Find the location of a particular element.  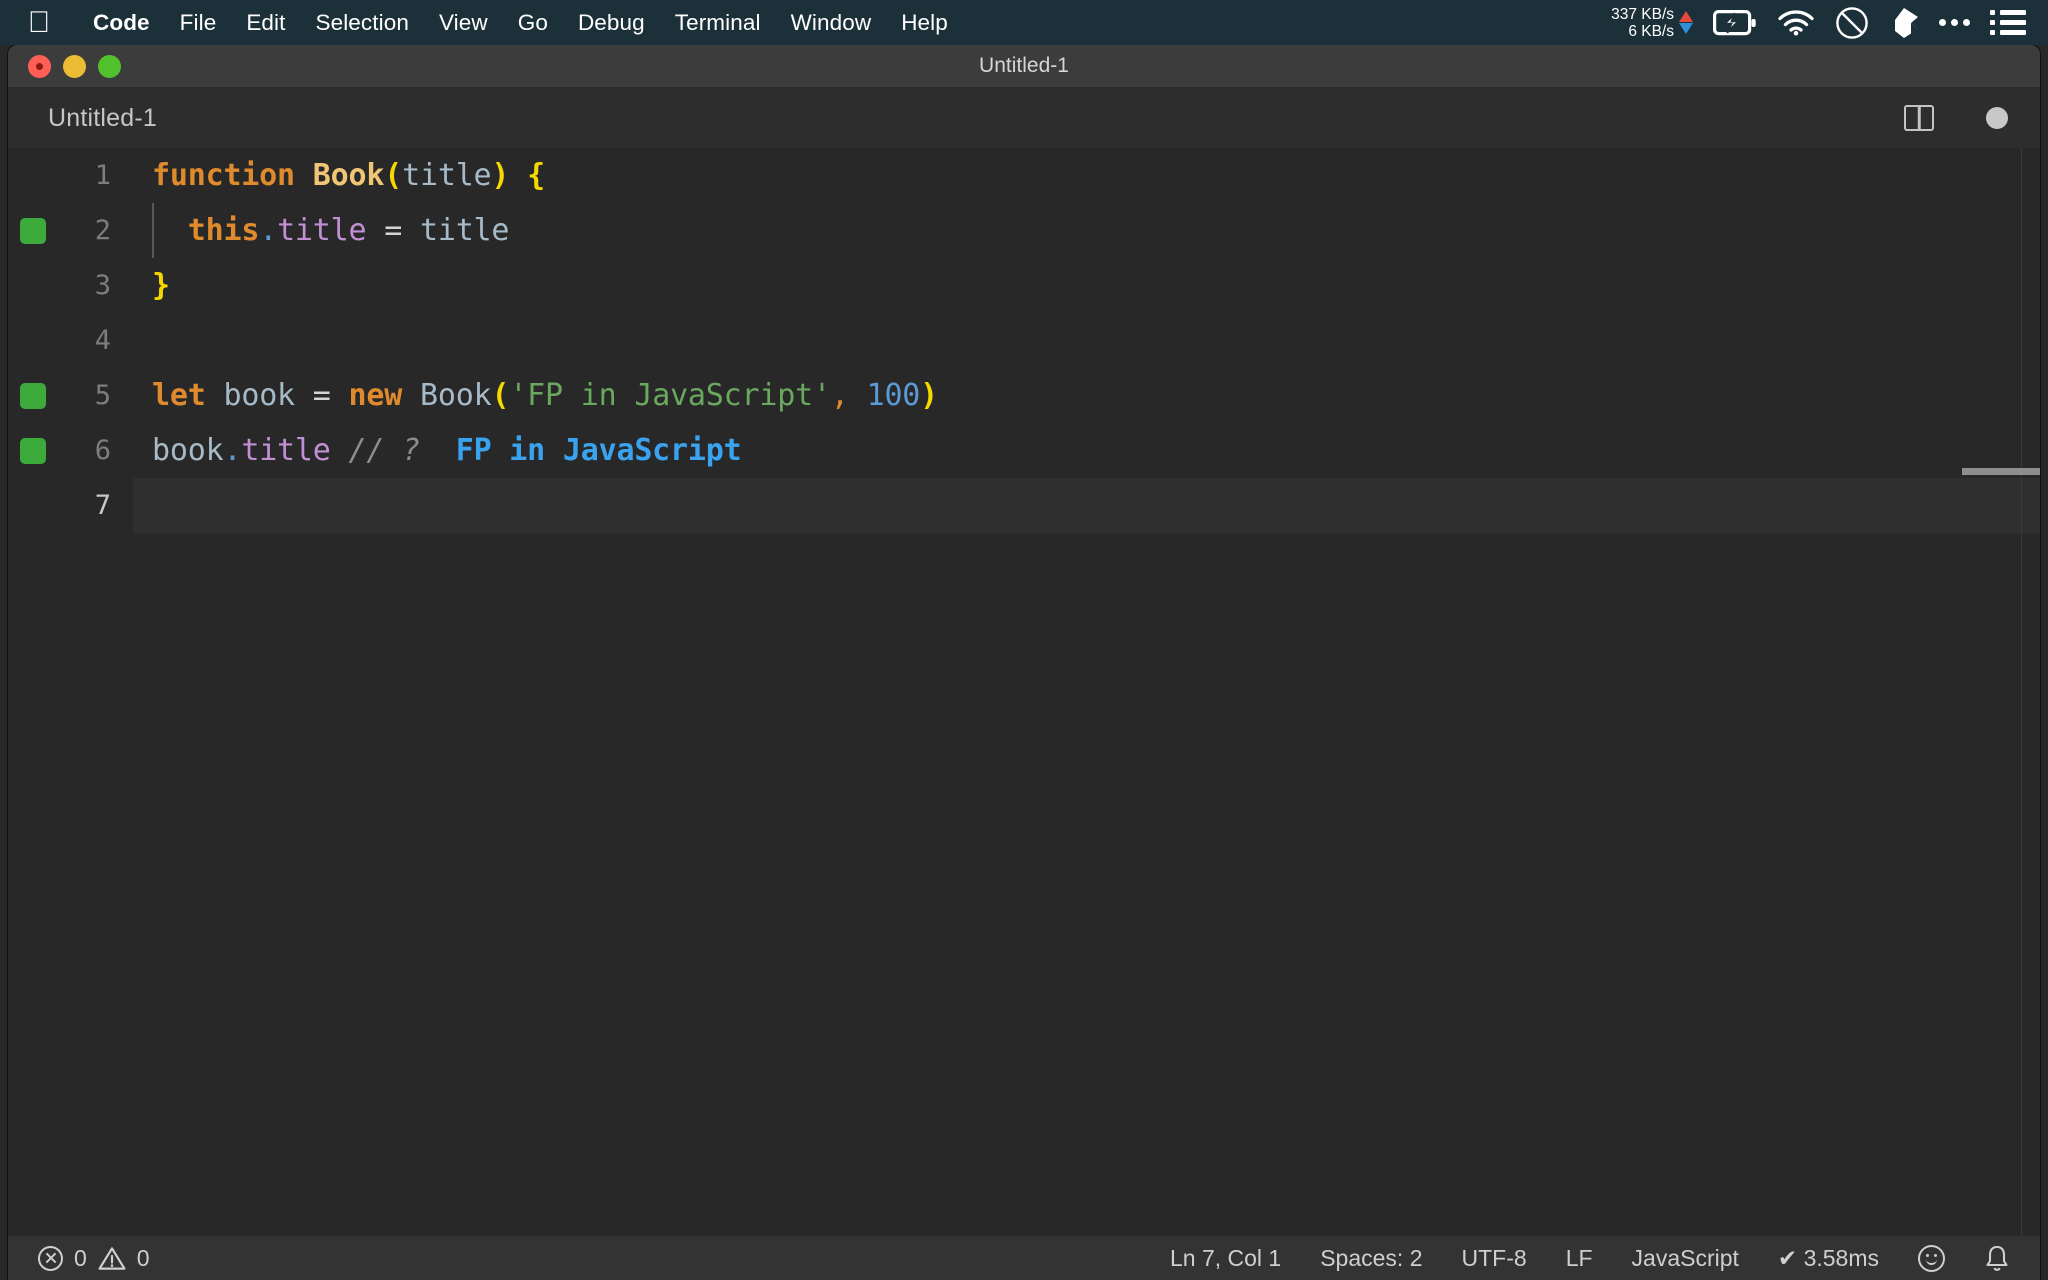

status-bar-left: 0 0 is located at coordinates (79, 1258).